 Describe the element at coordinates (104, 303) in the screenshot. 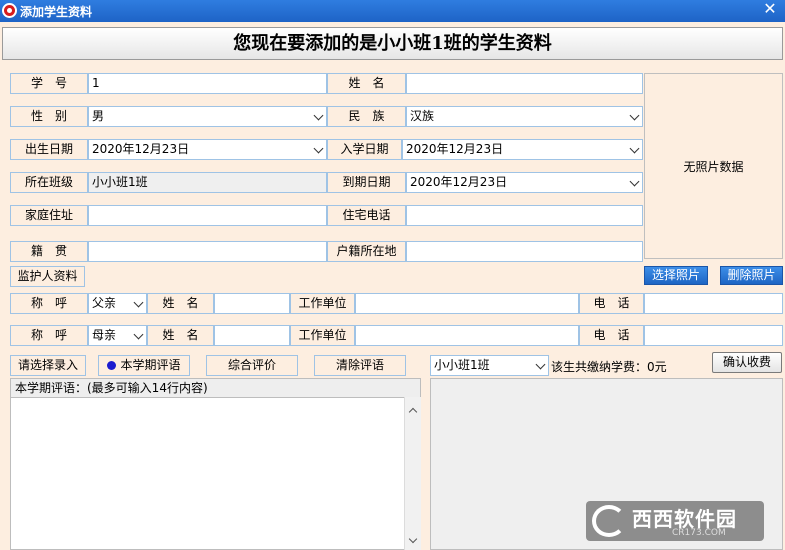

I see `relation-value: 父亲` at that location.